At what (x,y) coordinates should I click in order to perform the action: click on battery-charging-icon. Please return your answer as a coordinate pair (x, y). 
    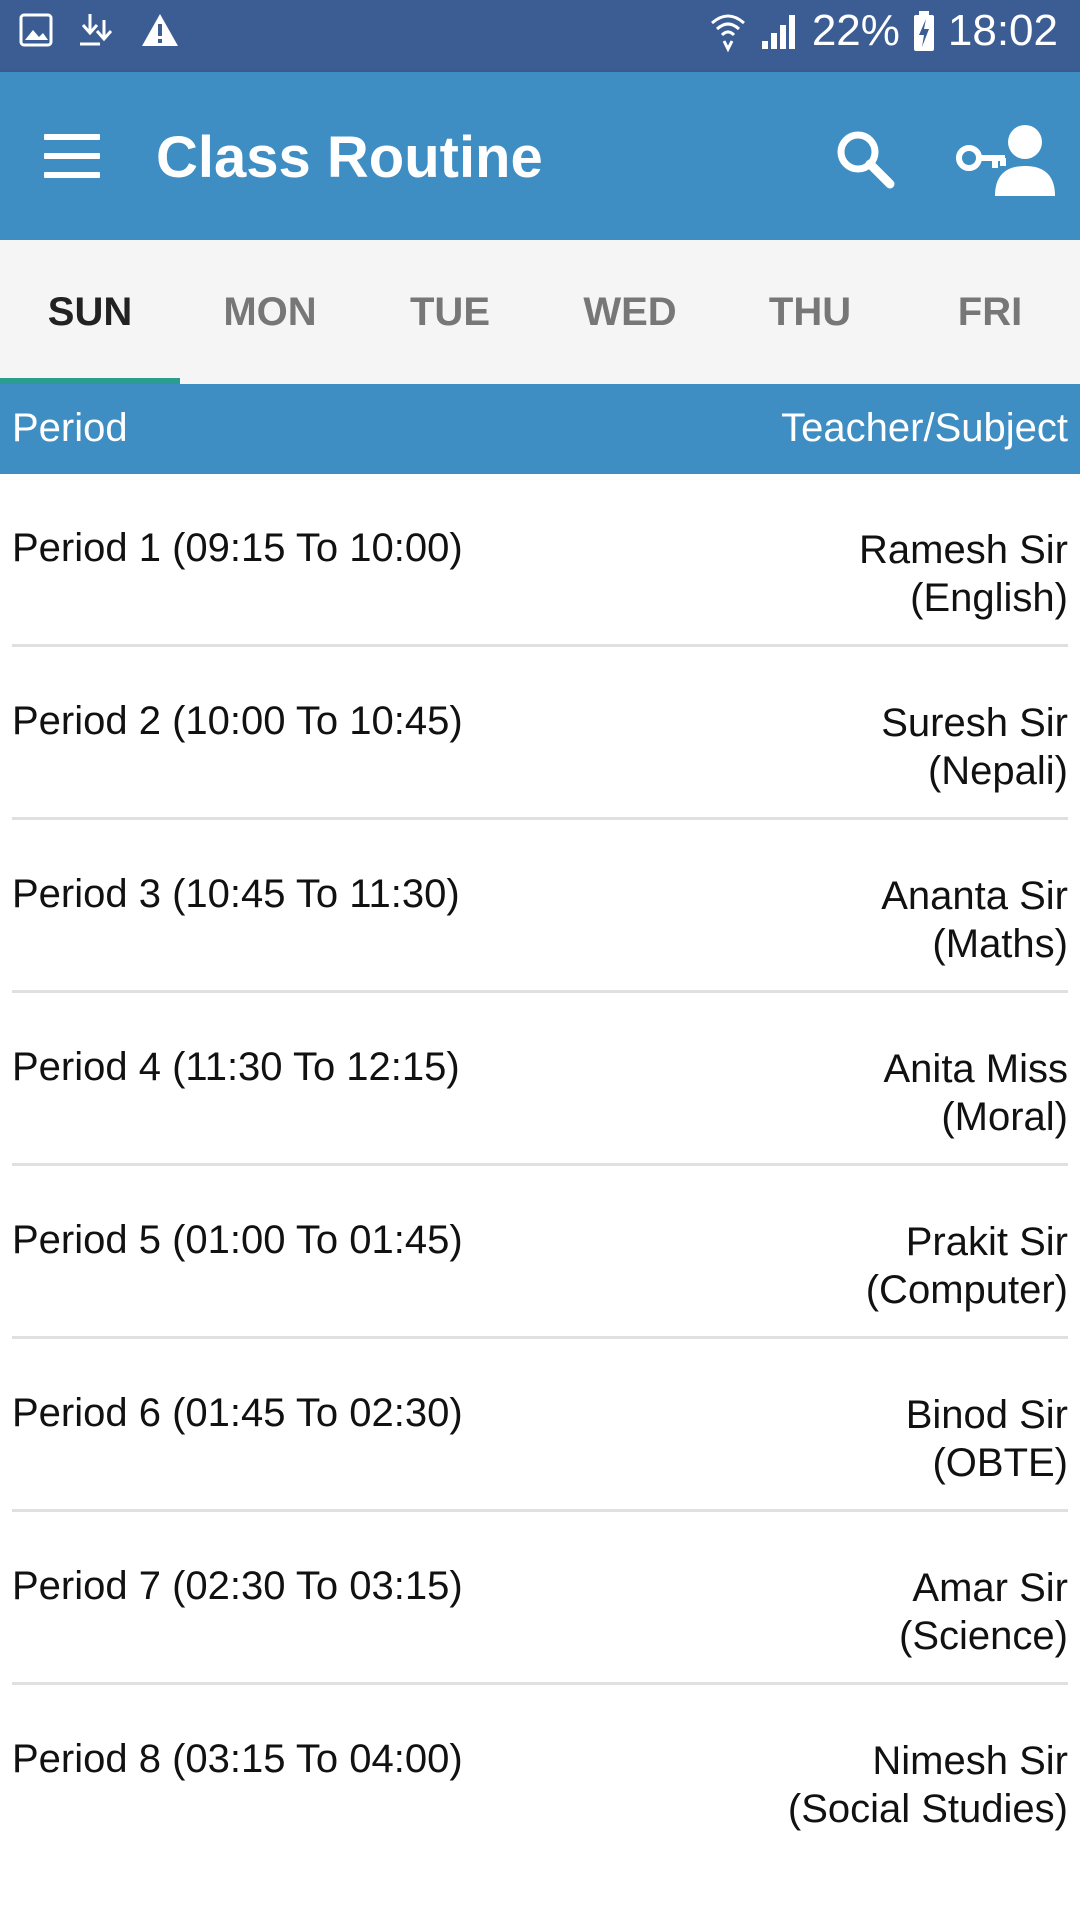
    Looking at the image, I should click on (923, 31).